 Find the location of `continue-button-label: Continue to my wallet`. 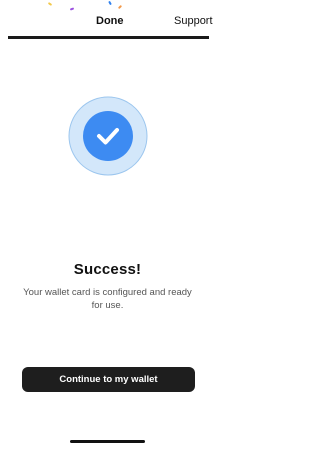

continue-button-label: Continue to my wallet is located at coordinates (108, 379).